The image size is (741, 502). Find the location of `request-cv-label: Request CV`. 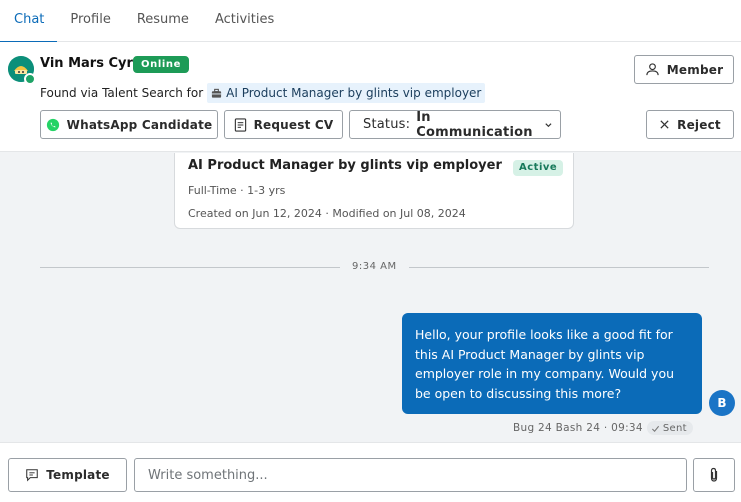

request-cv-label: Request CV is located at coordinates (293, 124).